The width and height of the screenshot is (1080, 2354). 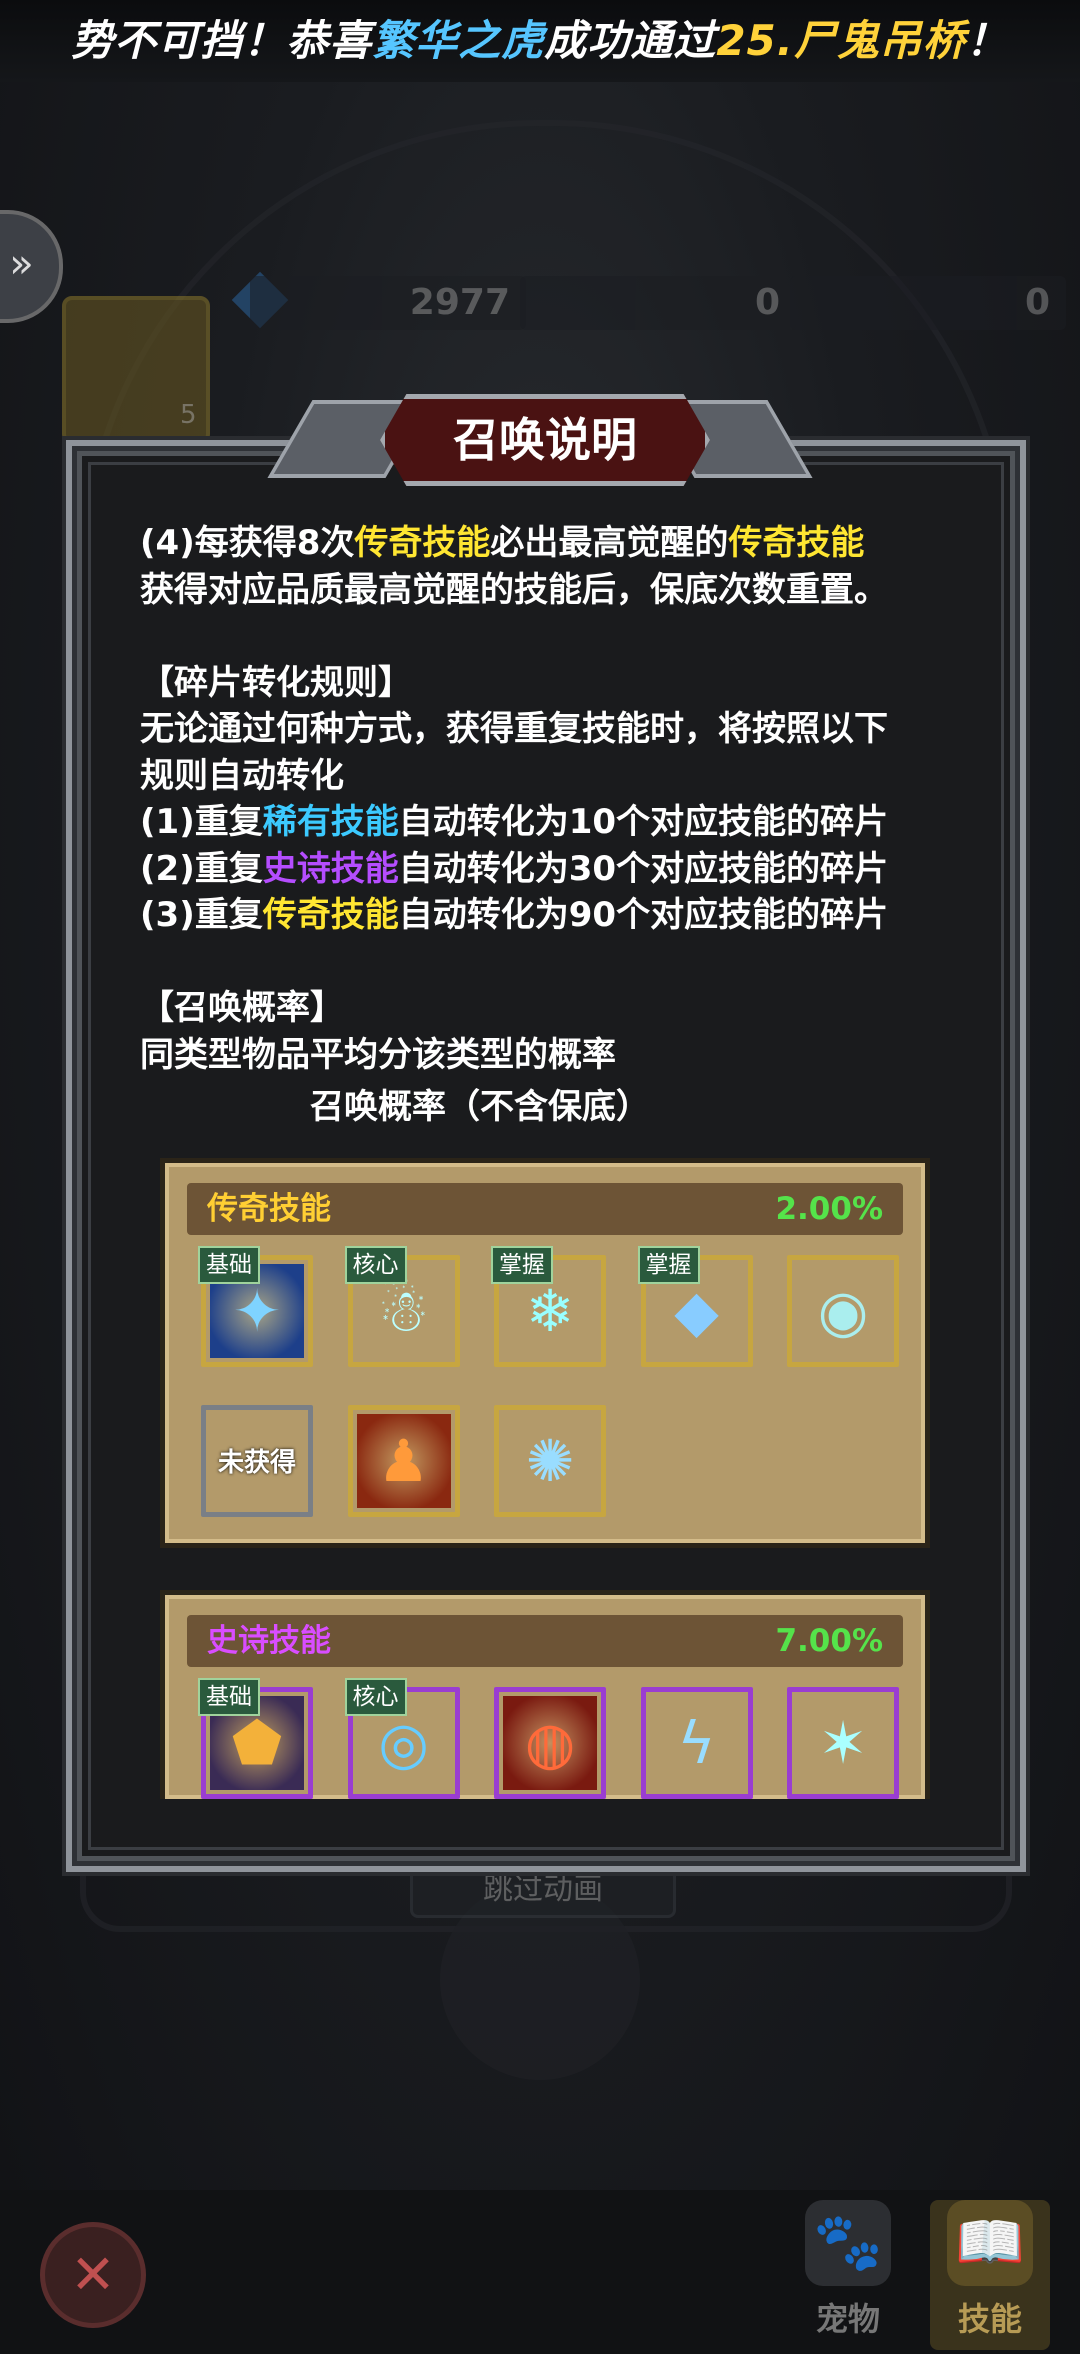 I want to click on ice-shards-icon: ✦ 基础, so click(x=255, y=1306).